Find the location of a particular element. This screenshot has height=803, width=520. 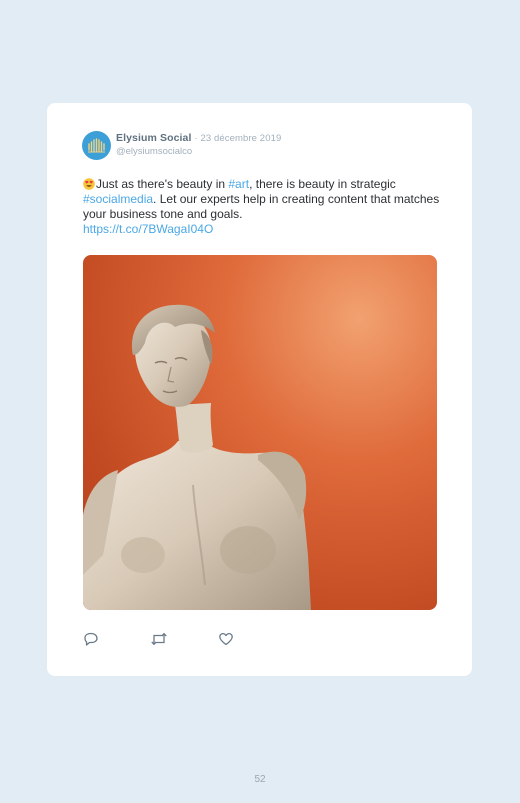

heart-eyes-emoji is located at coordinates (89, 184).